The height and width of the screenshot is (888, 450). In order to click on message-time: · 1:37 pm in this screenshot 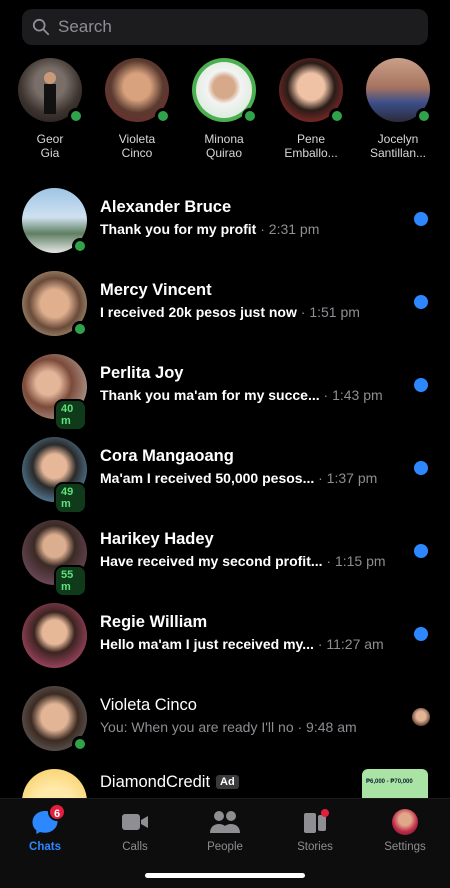, I will do `click(348, 478)`.